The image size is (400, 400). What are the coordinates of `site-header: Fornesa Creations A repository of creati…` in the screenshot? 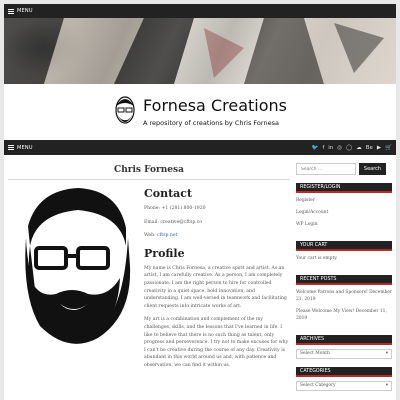 It's located at (200, 112).